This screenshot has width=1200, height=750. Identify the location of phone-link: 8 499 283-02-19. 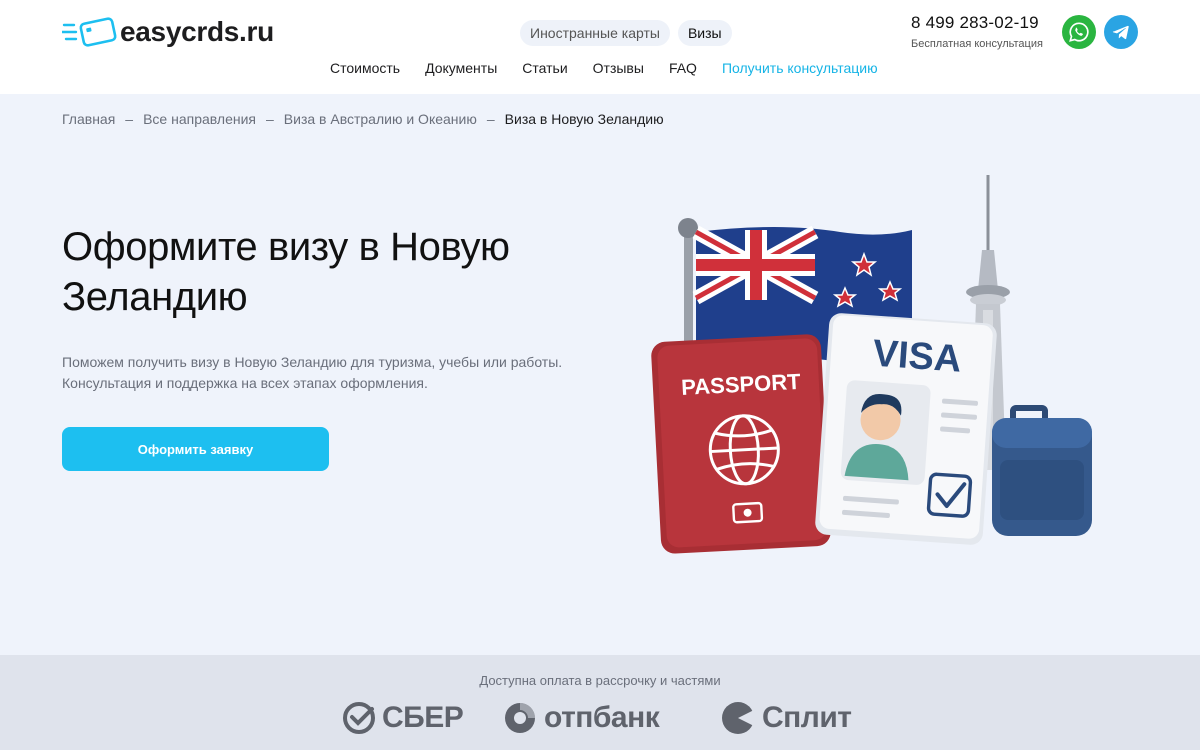
(977, 23).